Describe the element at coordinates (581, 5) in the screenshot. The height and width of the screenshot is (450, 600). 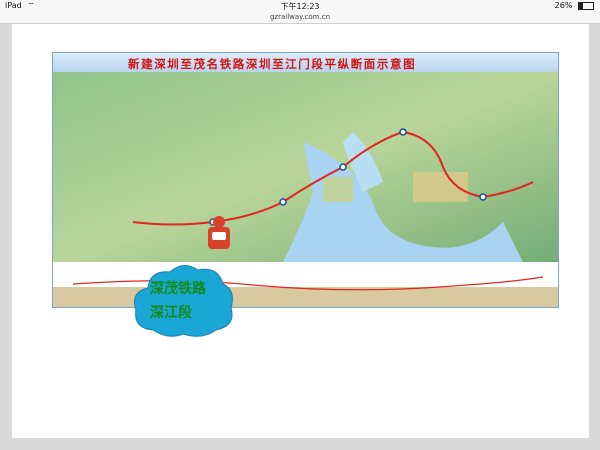
I see `battery-fill` at that location.